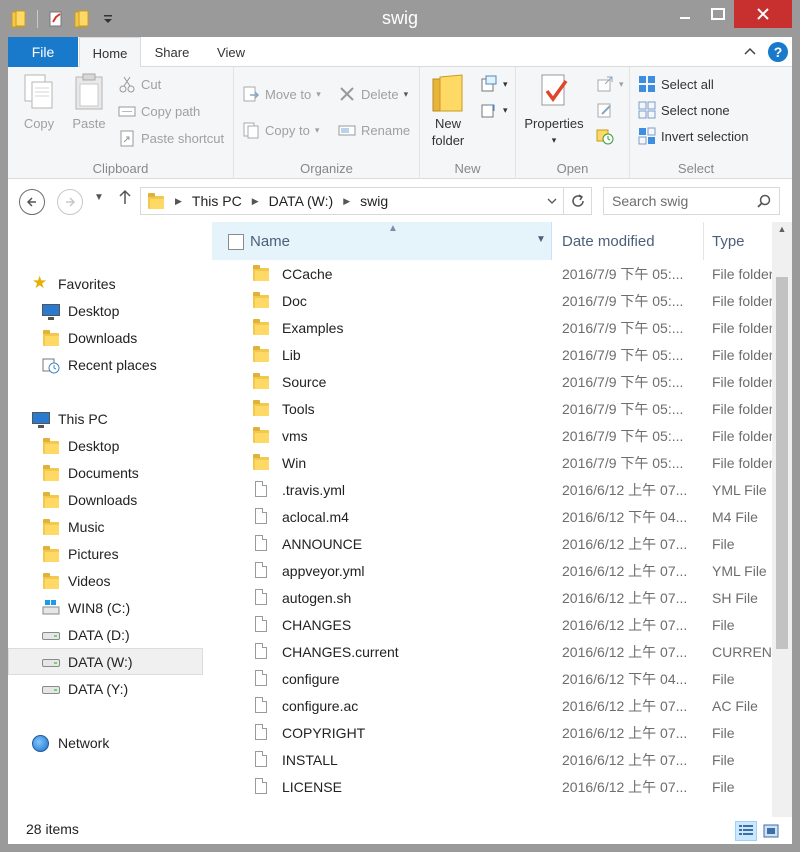  I want to click on paste-shortcut-button: Paste shortcut, so click(171, 138).